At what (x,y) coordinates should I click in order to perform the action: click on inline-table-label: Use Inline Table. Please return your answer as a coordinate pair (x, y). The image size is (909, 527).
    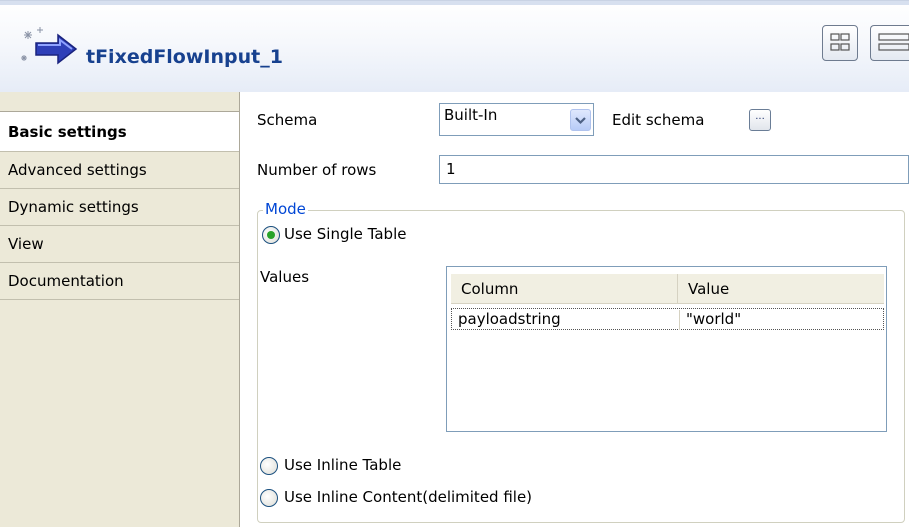
    Looking at the image, I should click on (342, 465).